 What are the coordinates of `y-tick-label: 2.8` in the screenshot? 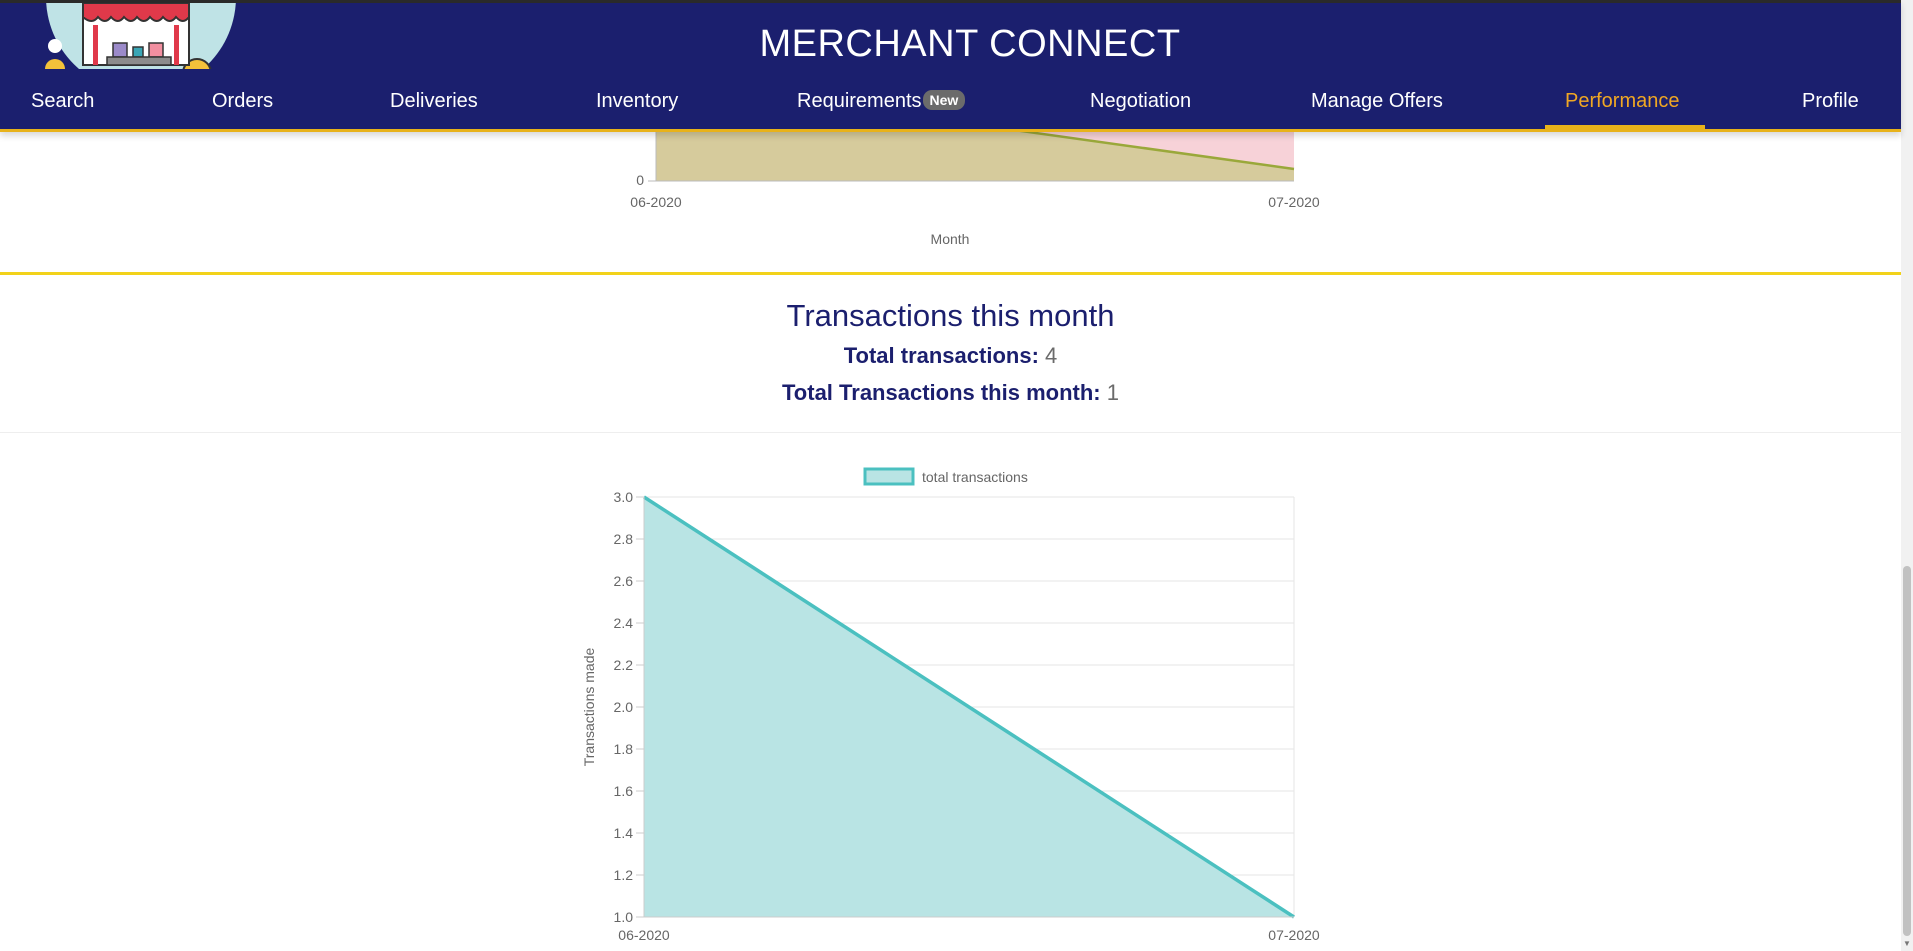 It's located at (624, 539).